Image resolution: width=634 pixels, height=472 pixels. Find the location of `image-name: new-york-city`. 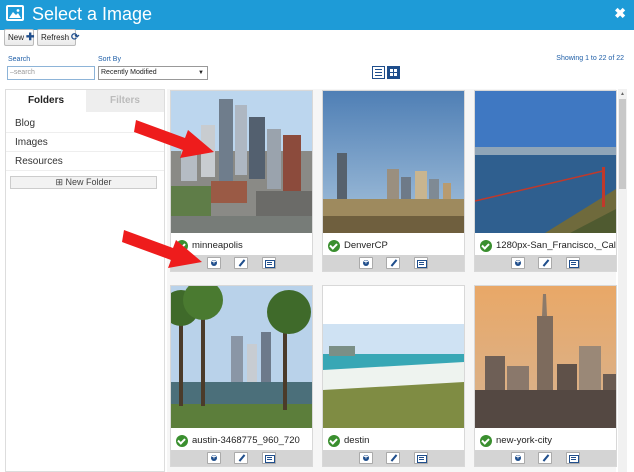

image-name: new-york-city is located at coordinates (524, 440).